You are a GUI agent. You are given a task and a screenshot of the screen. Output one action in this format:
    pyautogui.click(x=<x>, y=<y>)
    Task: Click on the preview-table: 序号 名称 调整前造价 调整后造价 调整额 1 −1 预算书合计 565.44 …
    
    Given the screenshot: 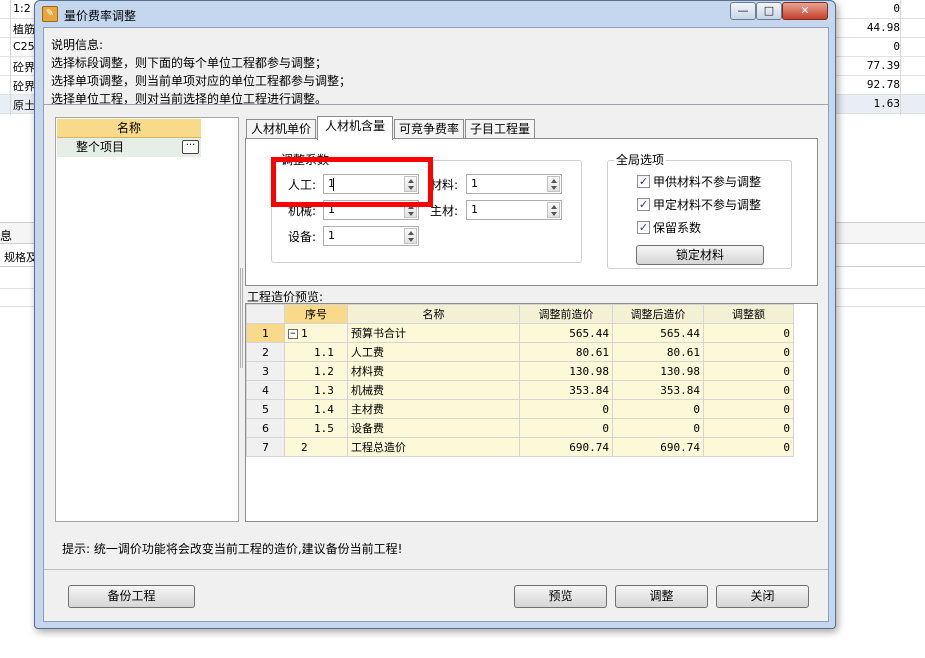 What is the action you would take?
    pyautogui.click(x=520, y=380)
    